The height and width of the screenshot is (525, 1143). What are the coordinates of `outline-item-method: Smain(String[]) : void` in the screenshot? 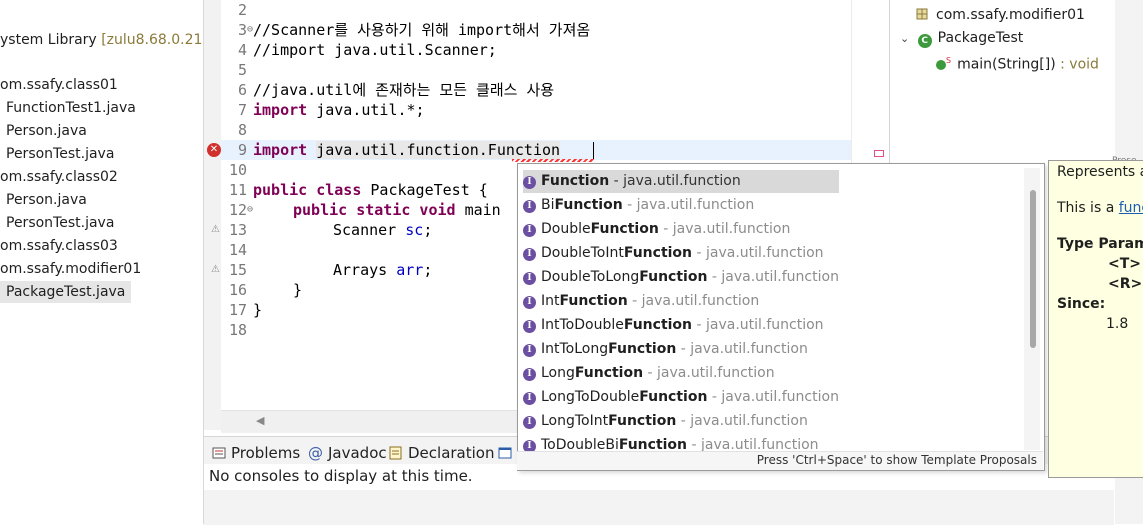 It's located at (1017, 61).